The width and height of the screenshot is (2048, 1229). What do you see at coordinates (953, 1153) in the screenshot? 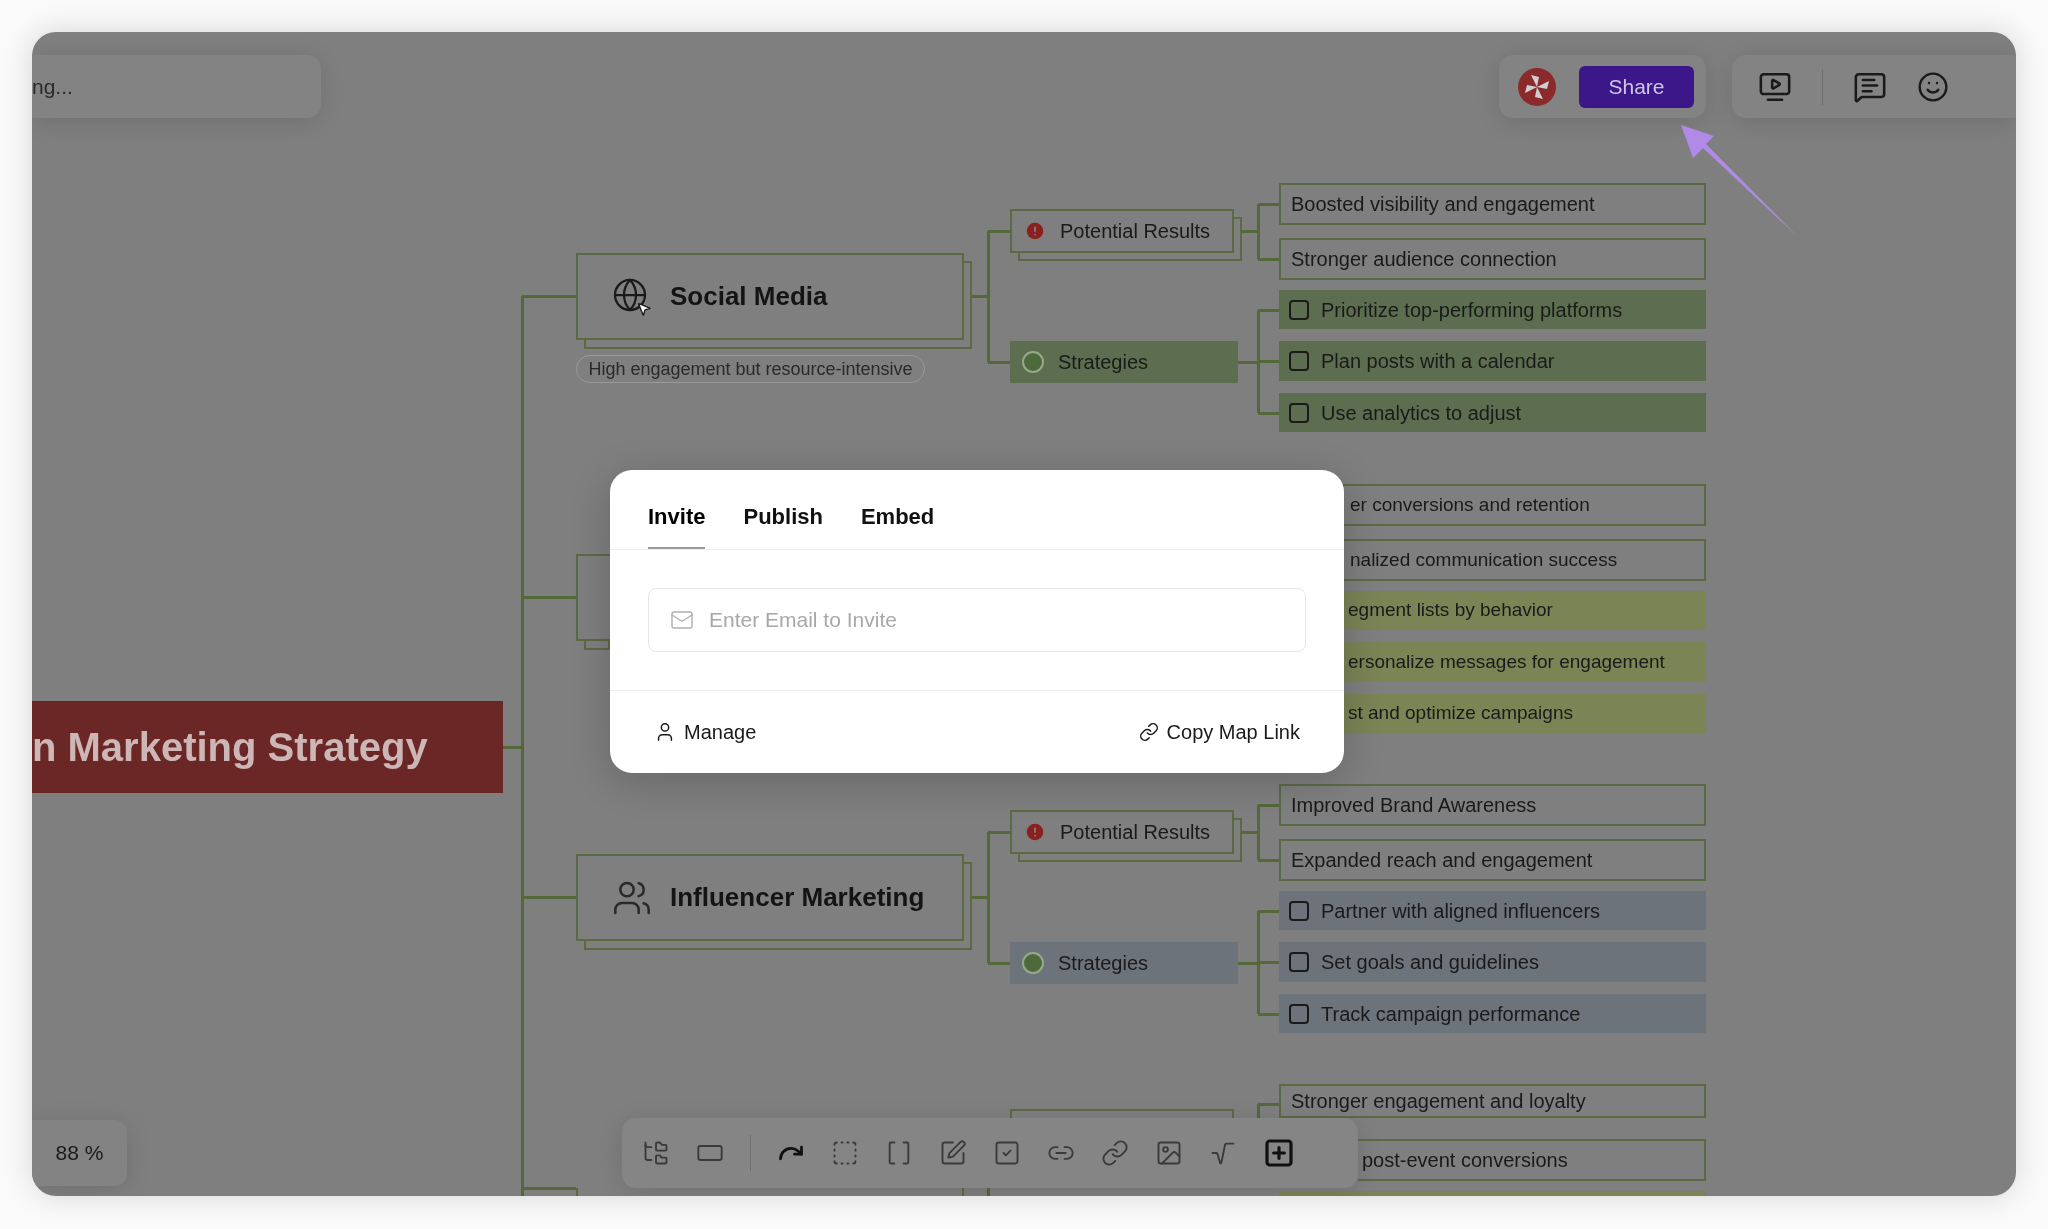
I see `note-icon` at bounding box center [953, 1153].